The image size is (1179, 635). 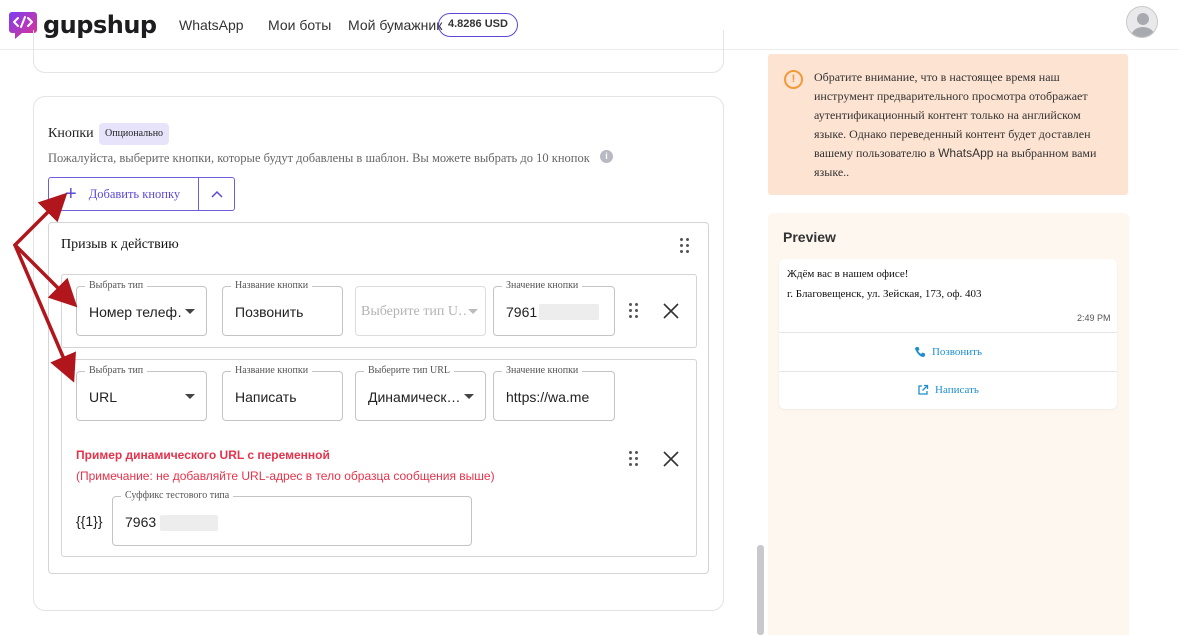 What do you see at coordinates (269, 312) in the screenshot?
I see `field-value: Позвонить` at bounding box center [269, 312].